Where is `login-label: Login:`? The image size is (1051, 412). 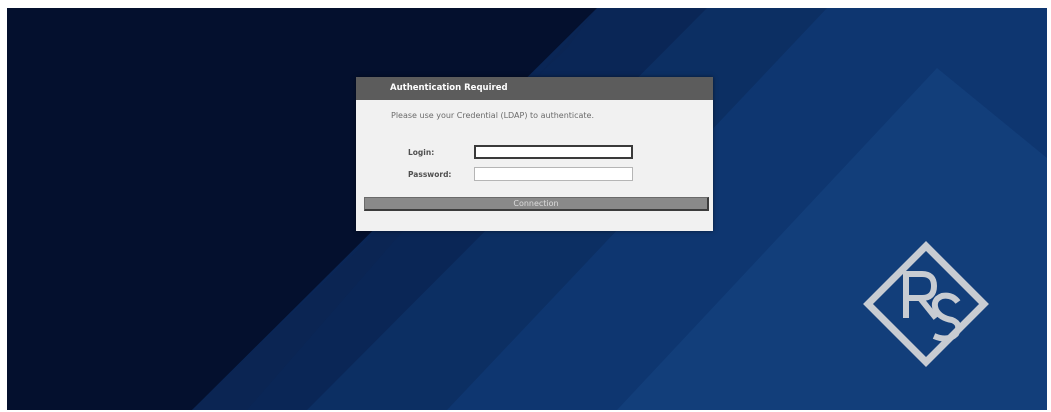
login-label: Login: is located at coordinates (421, 152).